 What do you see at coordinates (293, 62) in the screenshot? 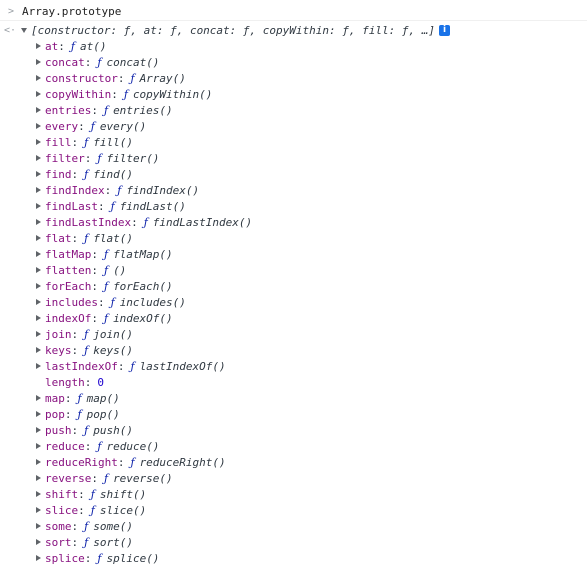
I see `property-row: concat: ƒ concat()` at bounding box center [293, 62].